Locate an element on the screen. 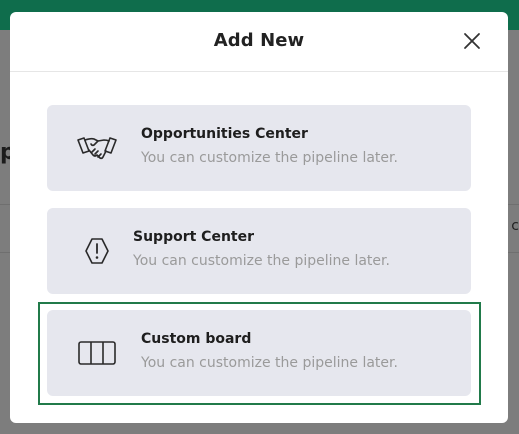  background-text-fragment: c is located at coordinates (515, 226).